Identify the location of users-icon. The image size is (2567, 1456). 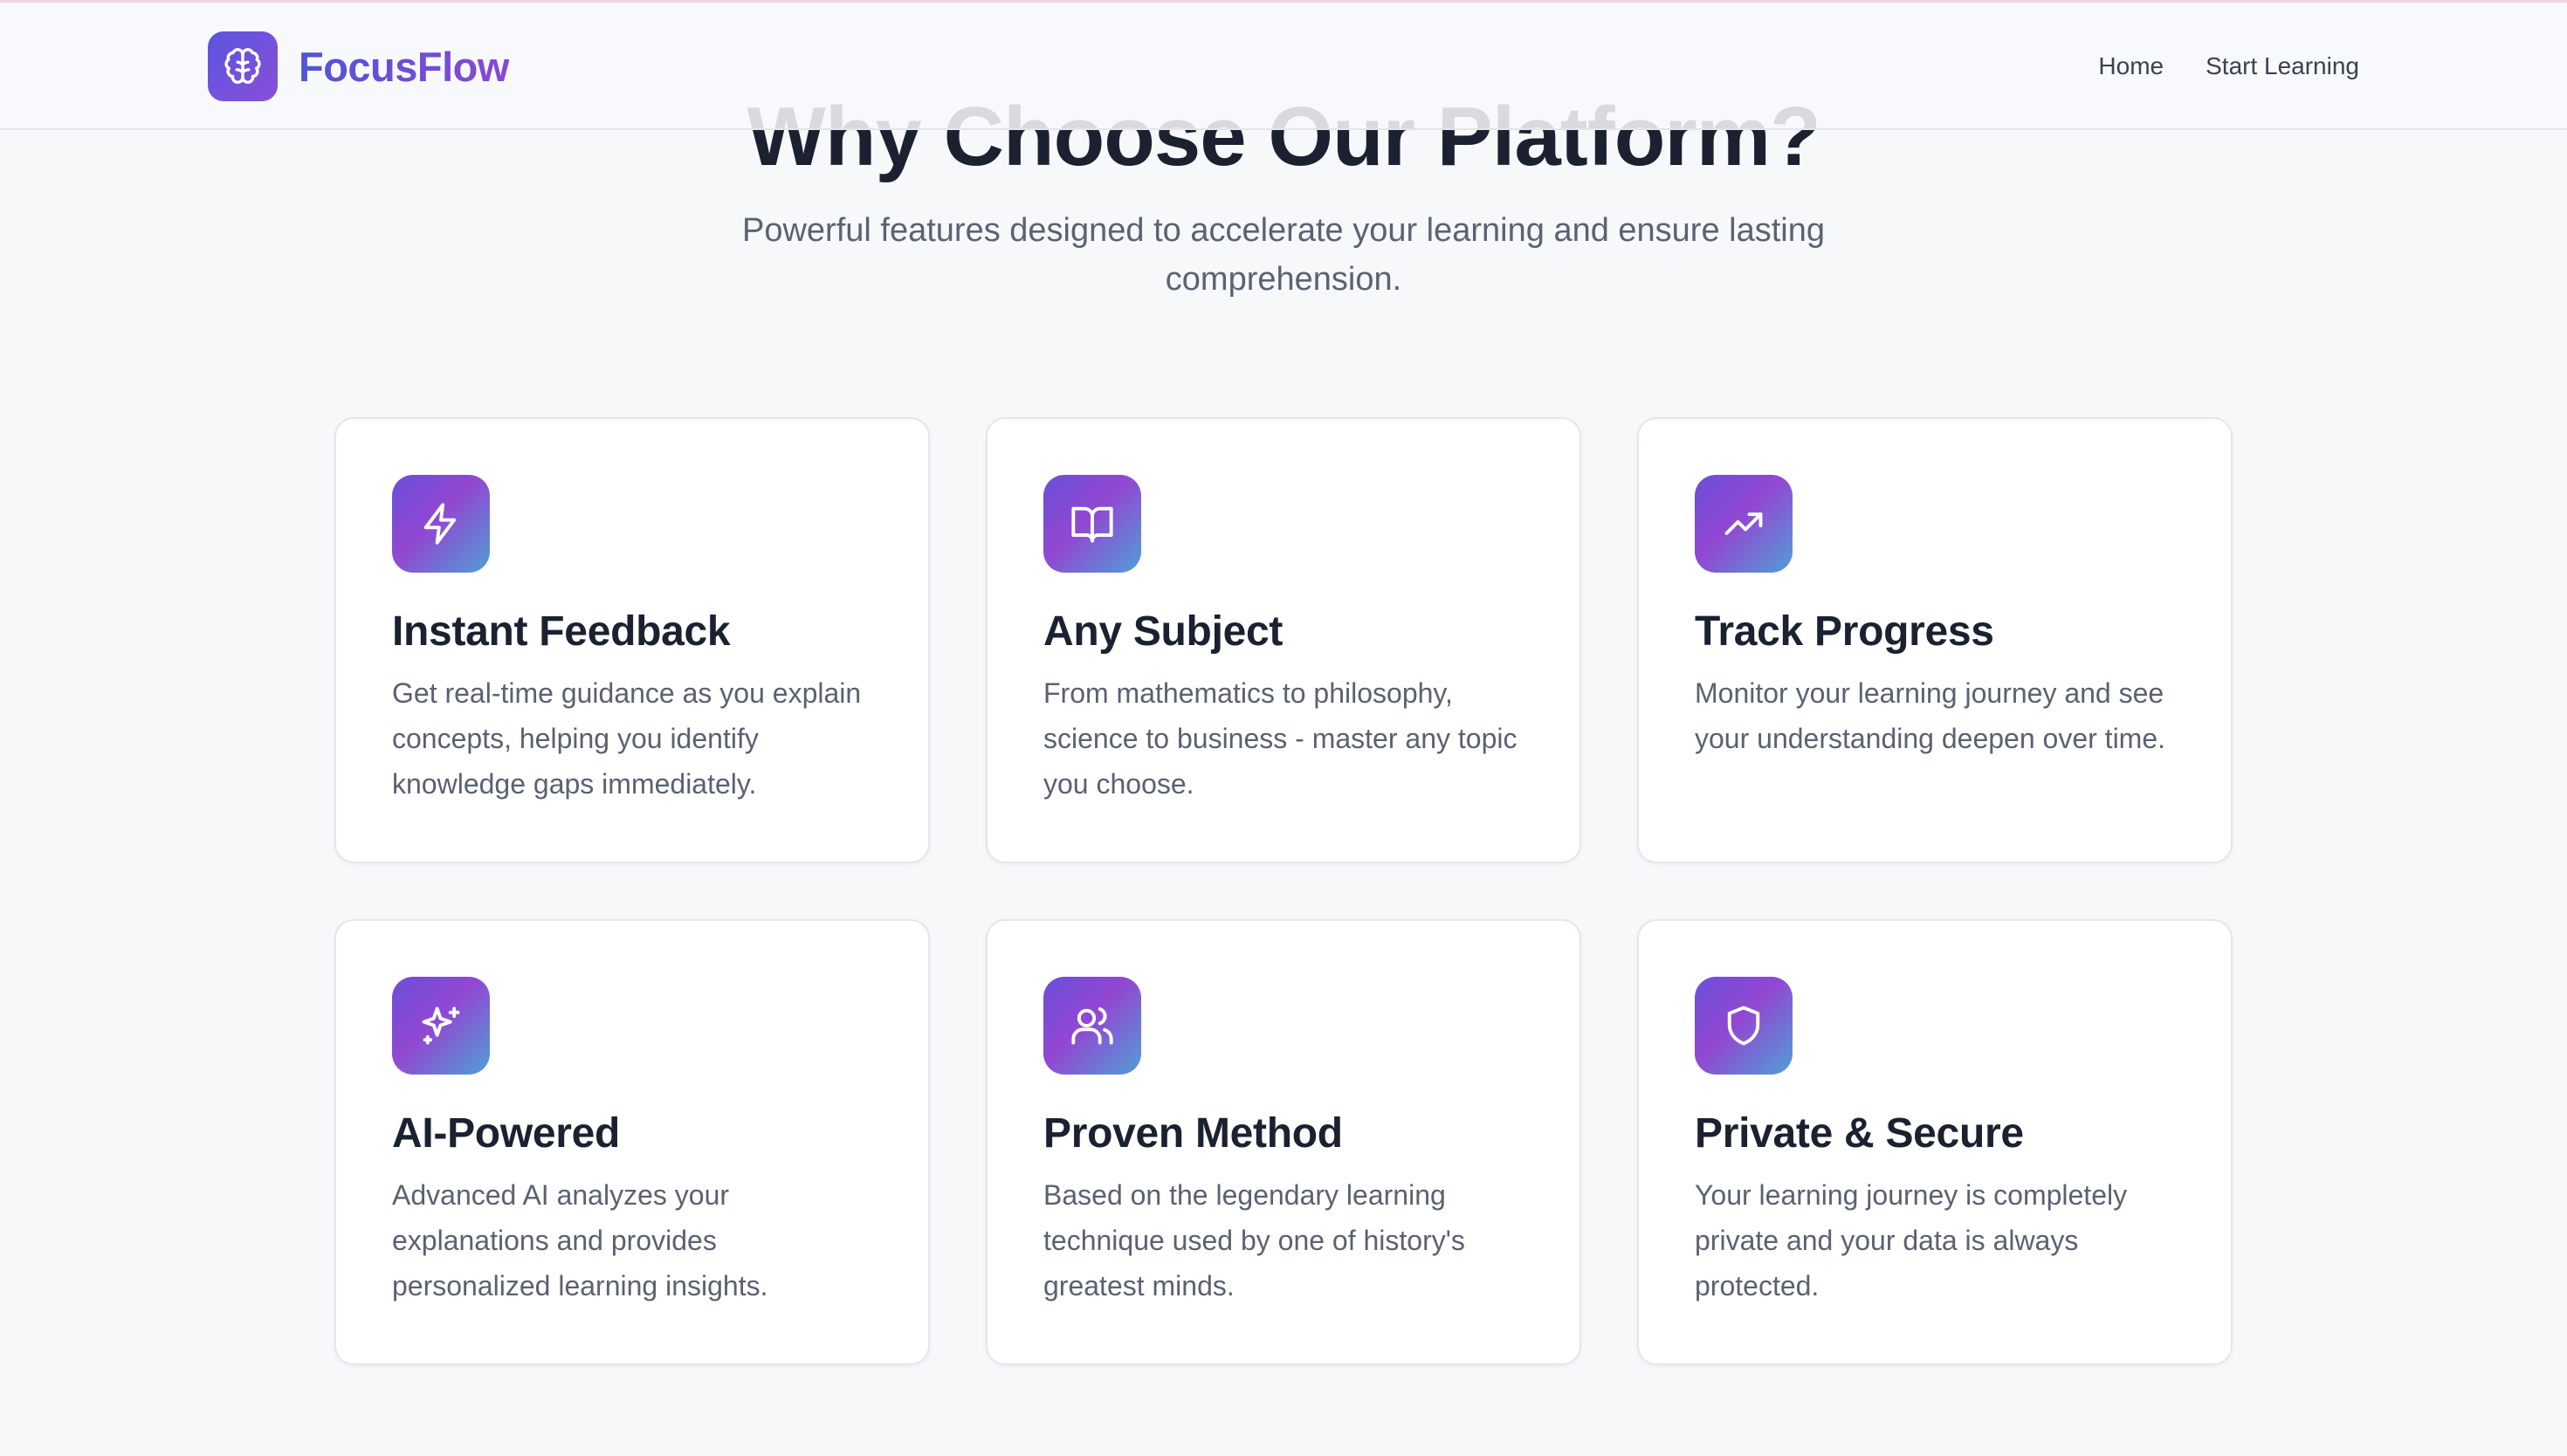
(1092, 1026).